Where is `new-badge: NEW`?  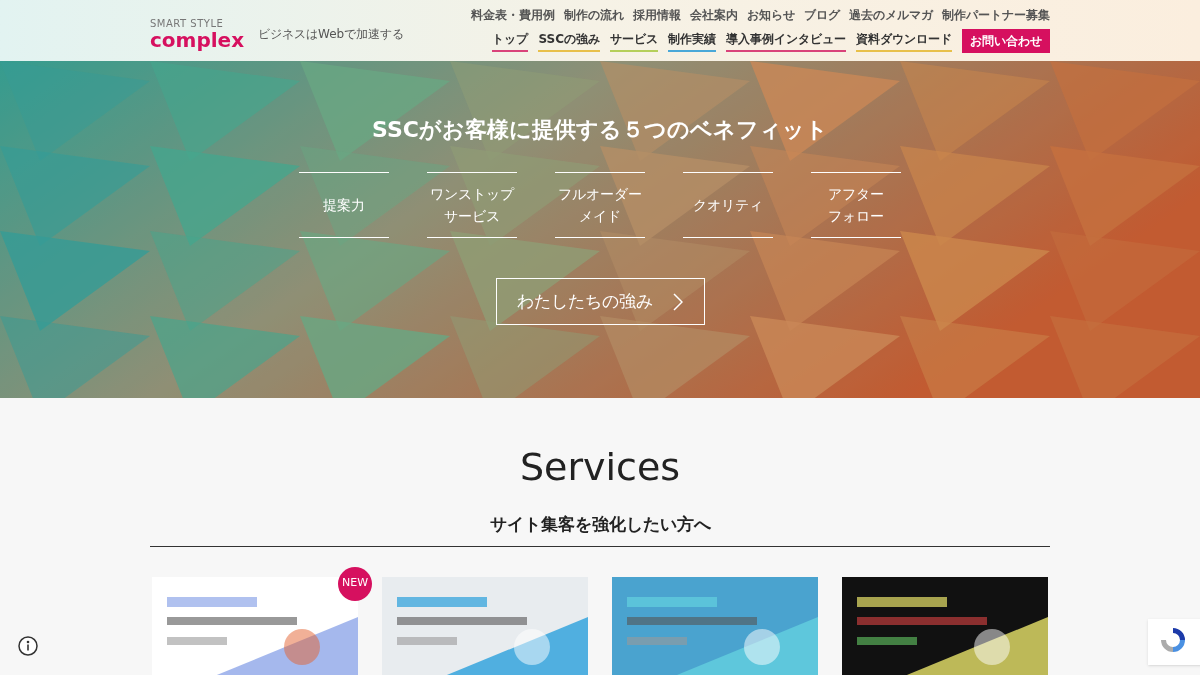
new-badge: NEW is located at coordinates (355, 583).